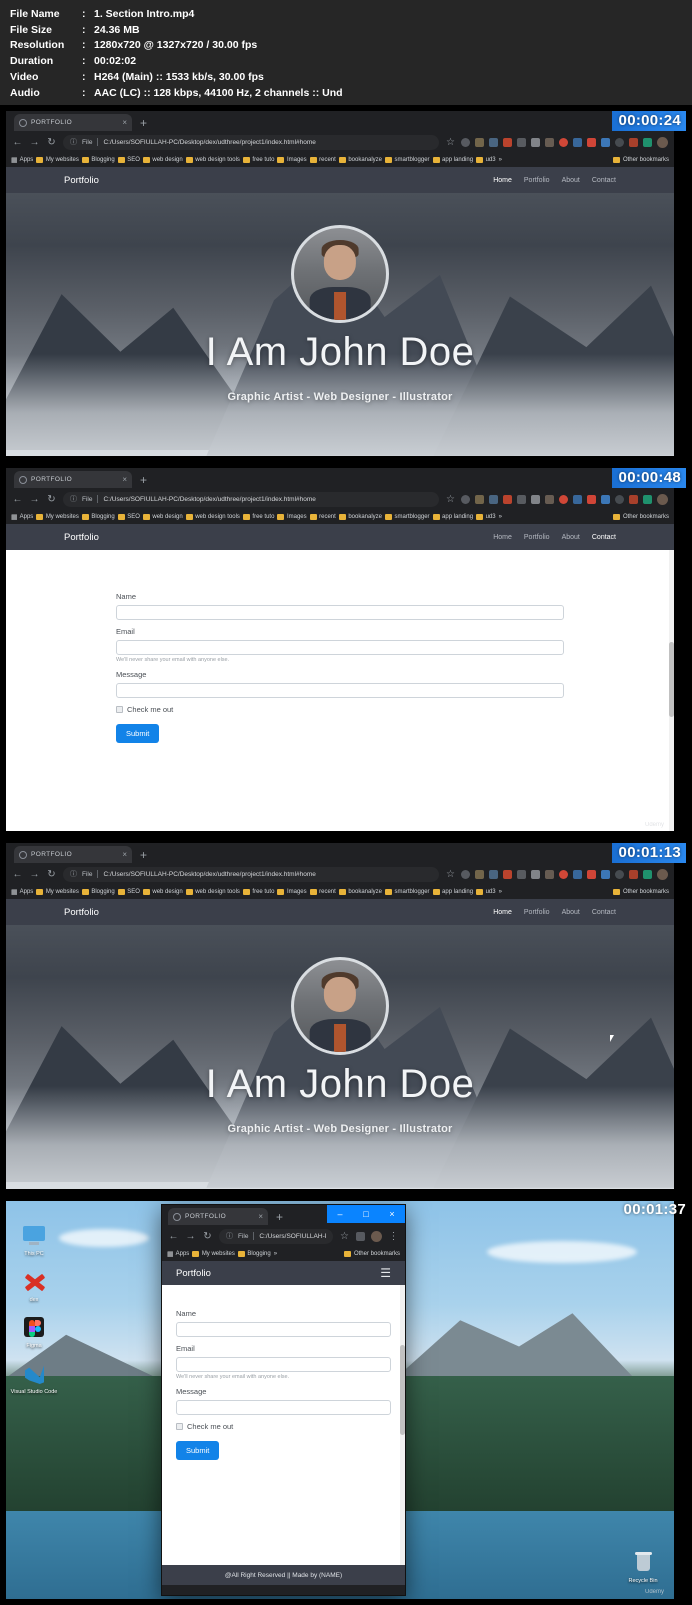 This screenshot has width=692, height=1605. I want to click on desktop-icon-dex: dex, so click(34, 1286).